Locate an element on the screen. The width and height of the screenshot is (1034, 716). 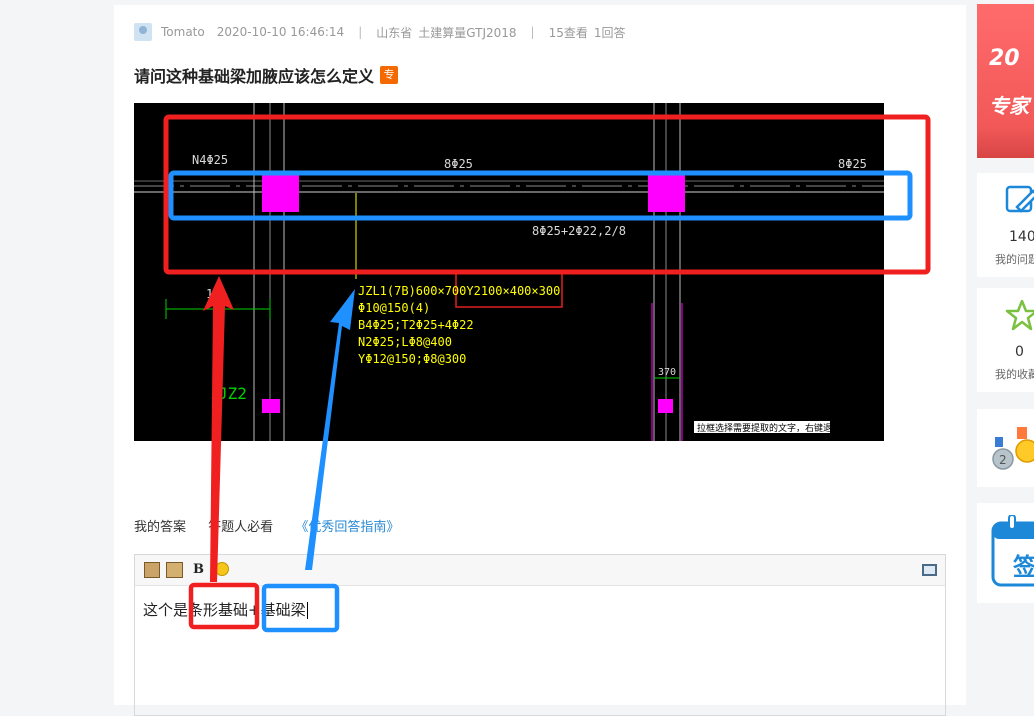
red-arrow is located at coordinates (218, 429).